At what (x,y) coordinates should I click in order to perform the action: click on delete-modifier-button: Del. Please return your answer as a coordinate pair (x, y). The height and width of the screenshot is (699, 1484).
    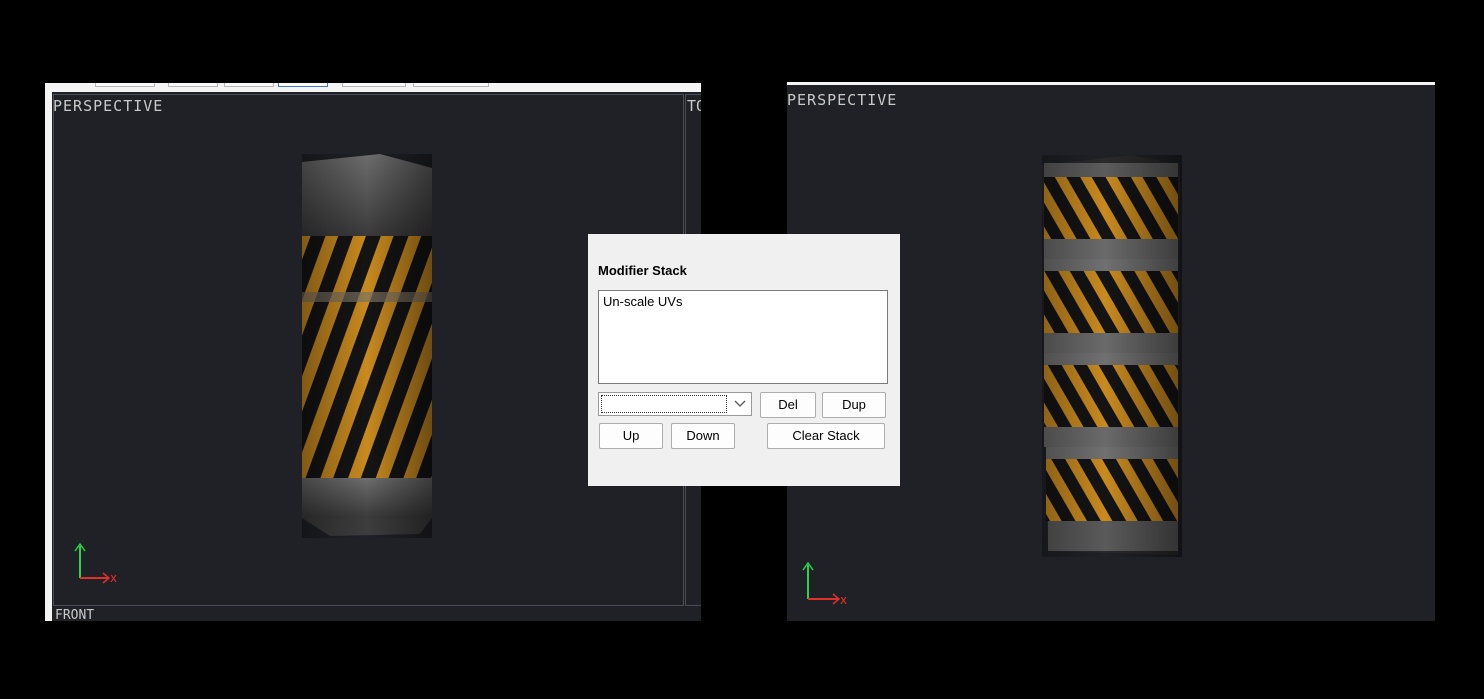
    Looking at the image, I should click on (788, 405).